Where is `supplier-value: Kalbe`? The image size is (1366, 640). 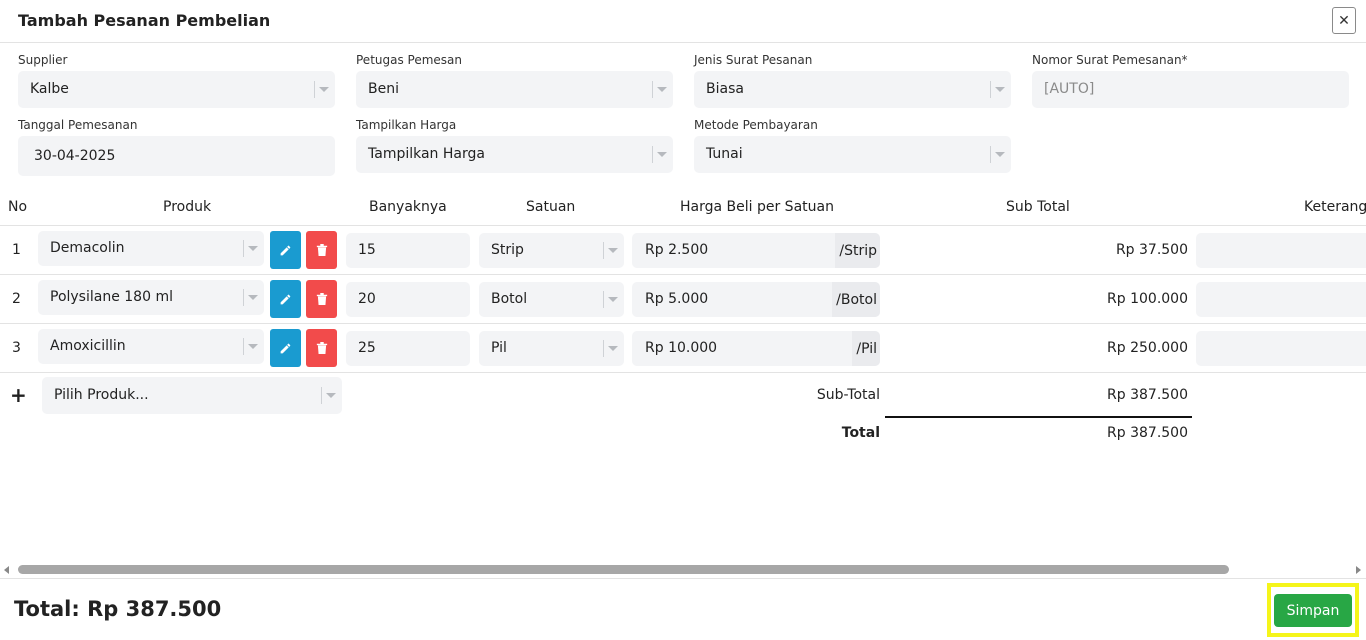
supplier-value: Kalbe is located at coordinates (49, 89).